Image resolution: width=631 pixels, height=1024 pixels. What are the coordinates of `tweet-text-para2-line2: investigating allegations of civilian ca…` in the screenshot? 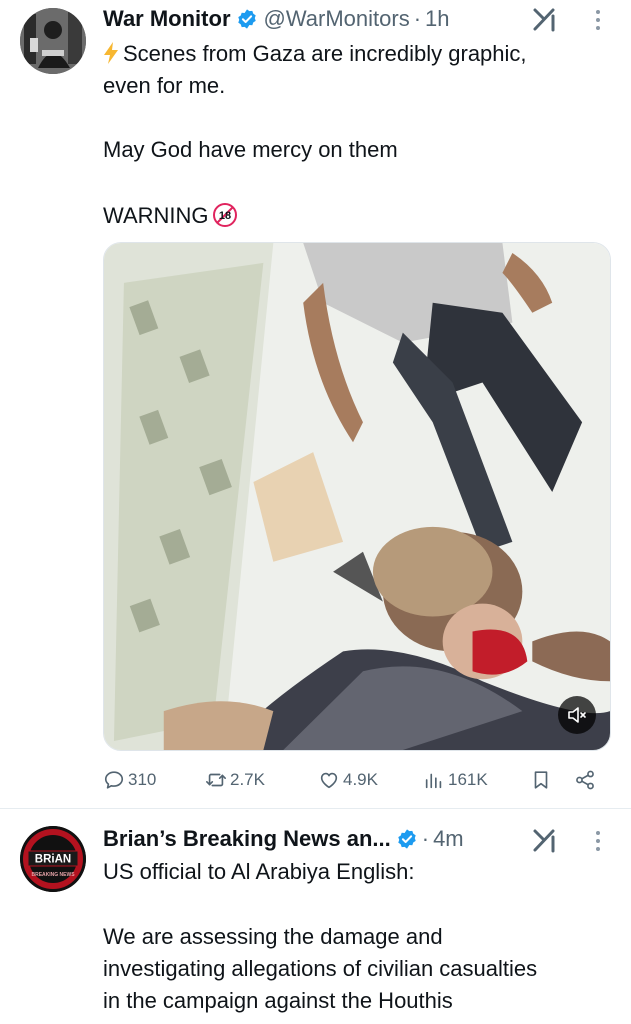 It's located at (320, 968).